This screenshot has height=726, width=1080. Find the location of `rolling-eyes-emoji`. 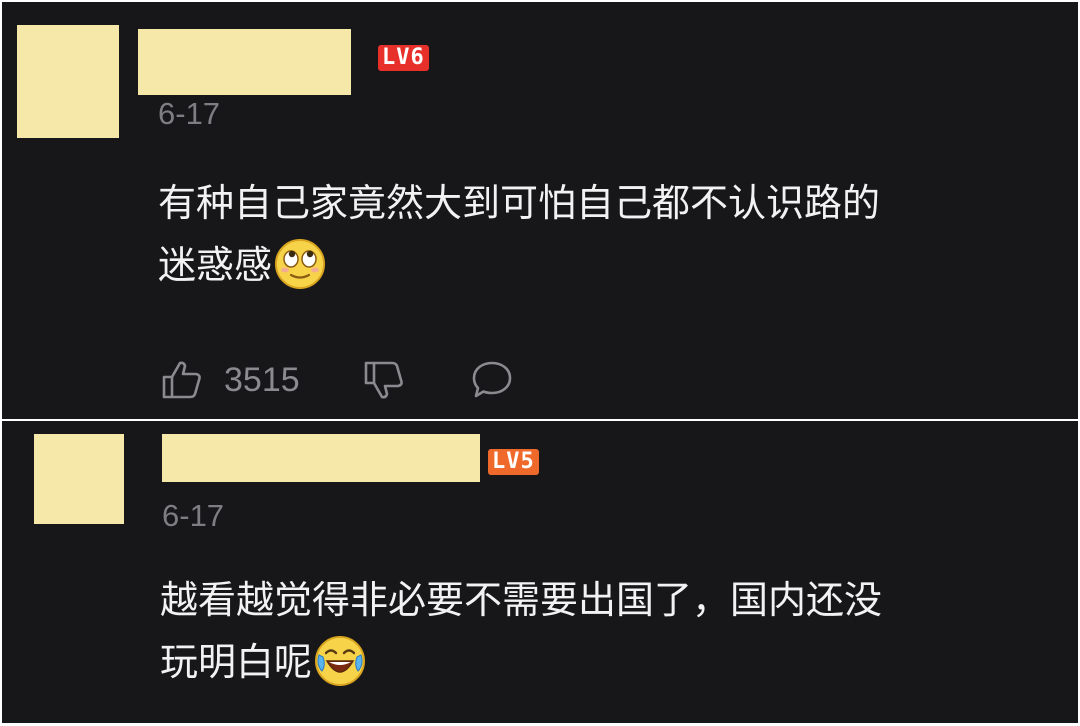

rolling-eyes-emoji is located at coordinates (300, 264).